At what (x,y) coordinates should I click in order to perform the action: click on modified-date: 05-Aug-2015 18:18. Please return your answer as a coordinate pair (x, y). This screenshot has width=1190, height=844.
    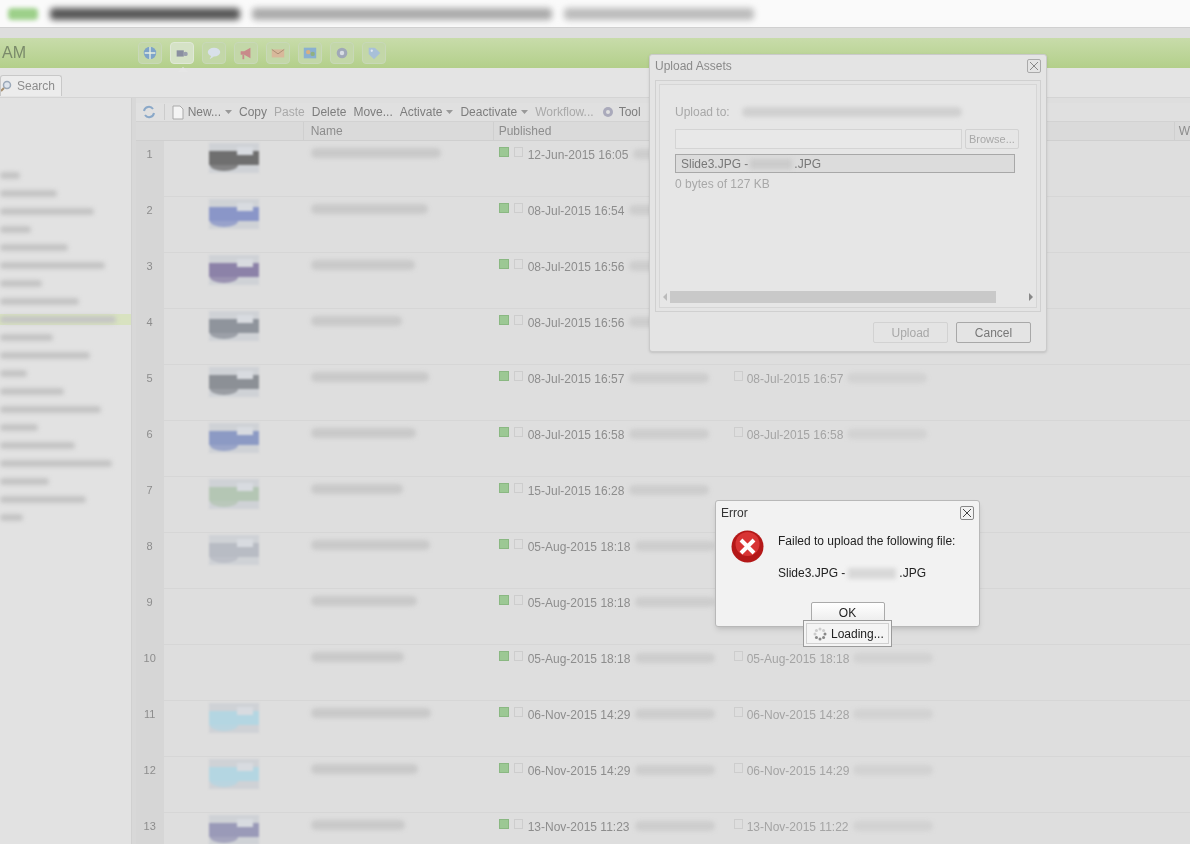
    Looking at the image, I should click on (798, 659).